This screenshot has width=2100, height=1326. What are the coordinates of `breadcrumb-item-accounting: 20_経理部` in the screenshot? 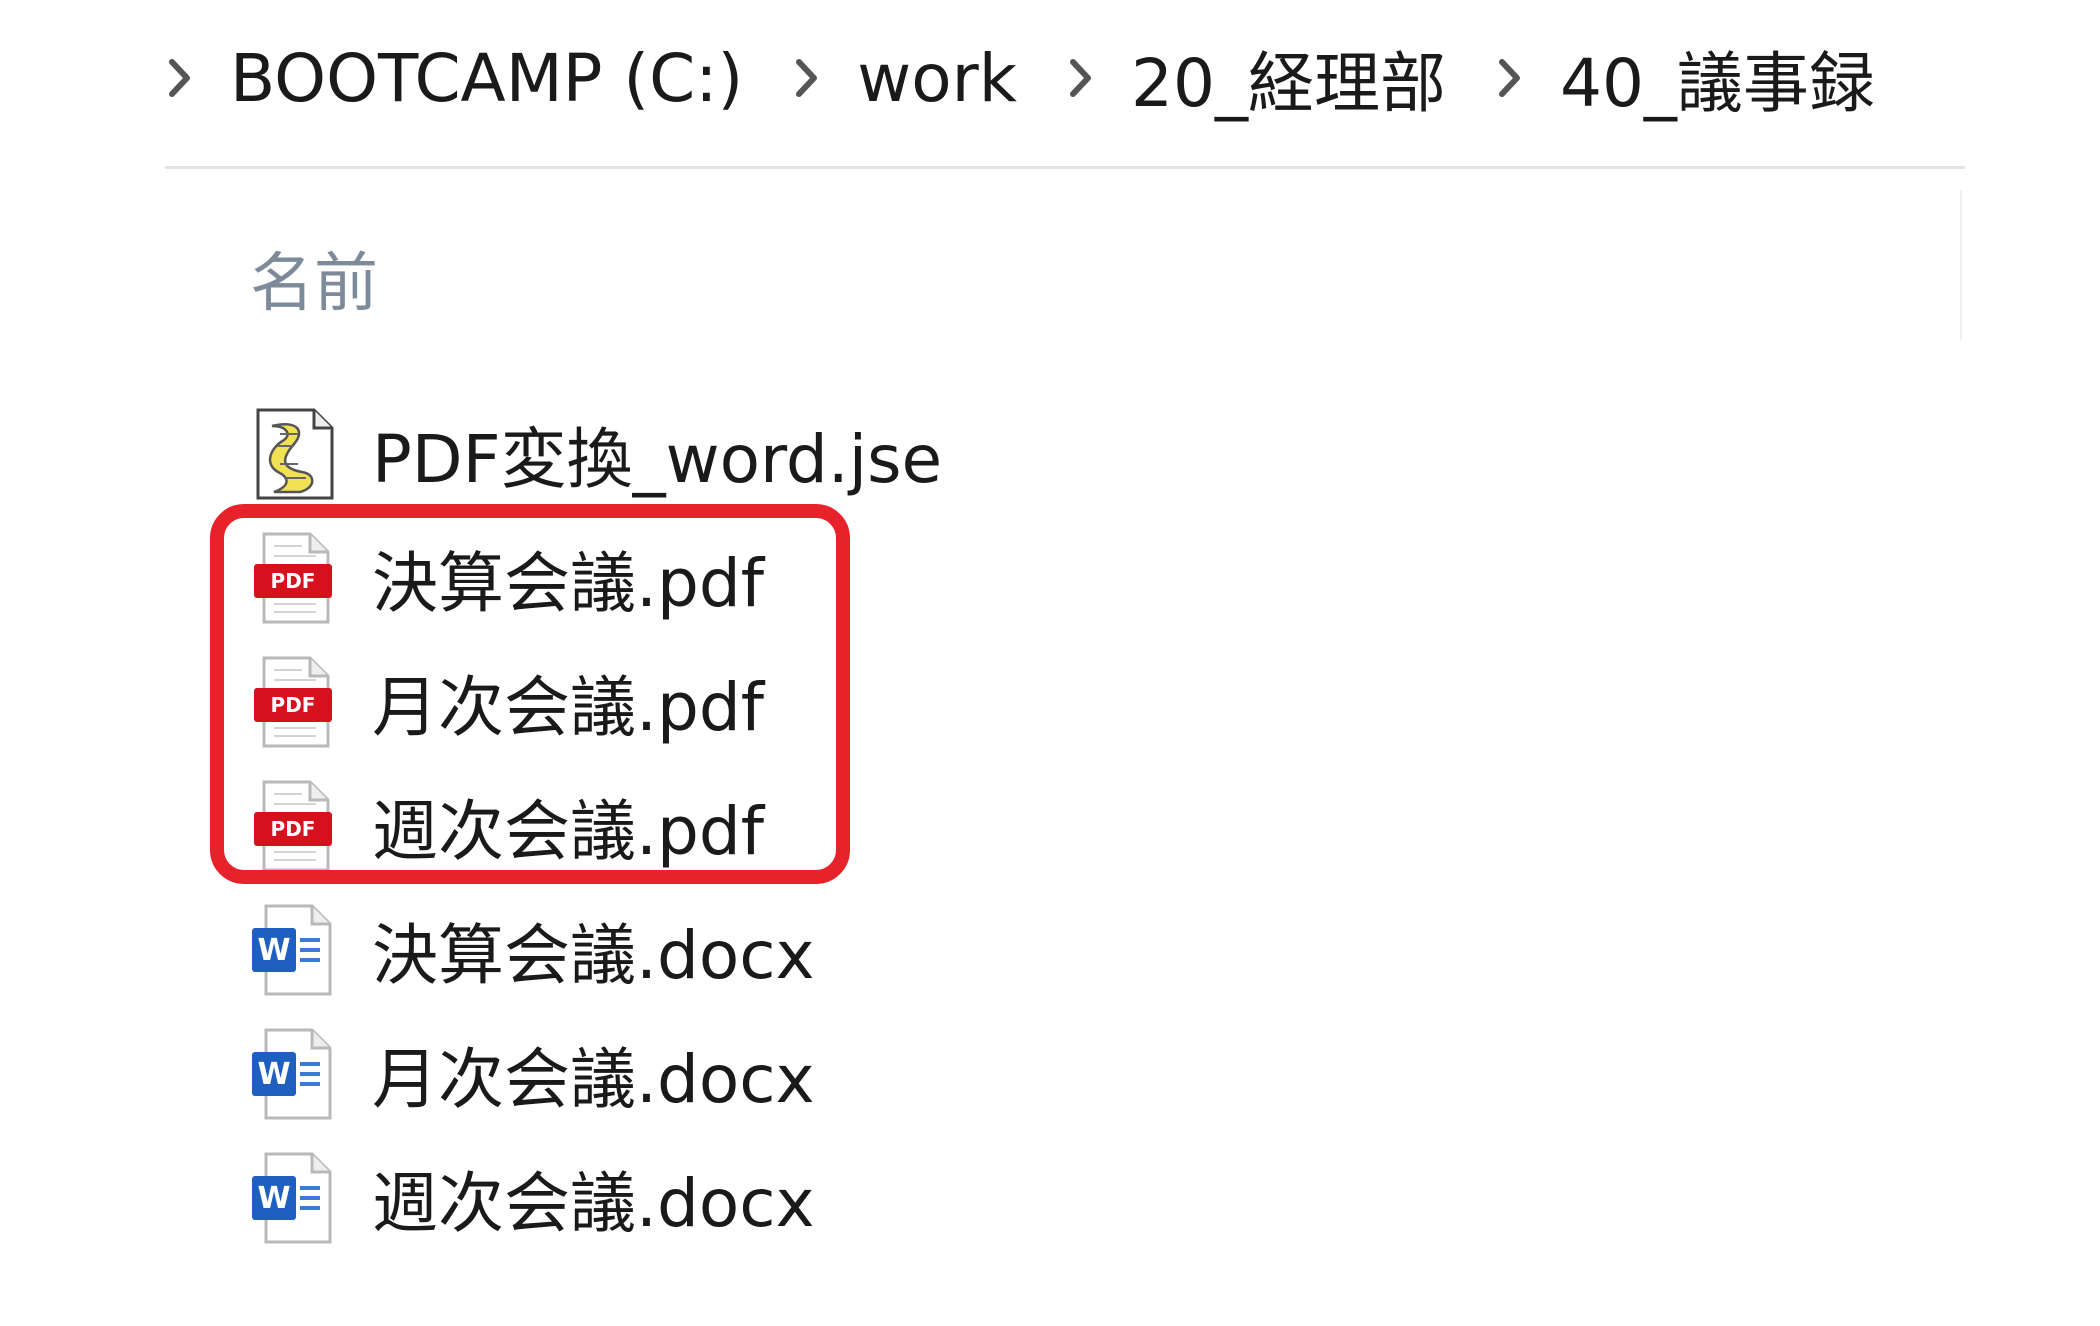 It's located at (1288, 78).